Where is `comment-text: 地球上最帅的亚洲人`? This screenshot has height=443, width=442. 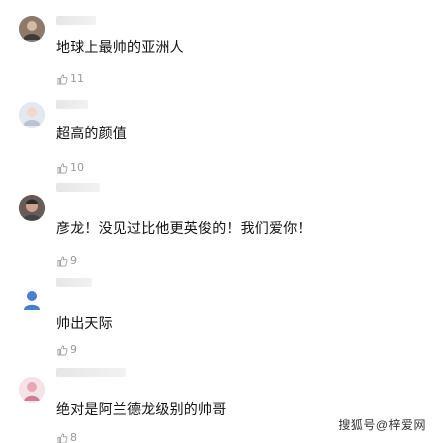 comment-text: 地球上最帅的亚洲人 is located at coordinates (120, 48).